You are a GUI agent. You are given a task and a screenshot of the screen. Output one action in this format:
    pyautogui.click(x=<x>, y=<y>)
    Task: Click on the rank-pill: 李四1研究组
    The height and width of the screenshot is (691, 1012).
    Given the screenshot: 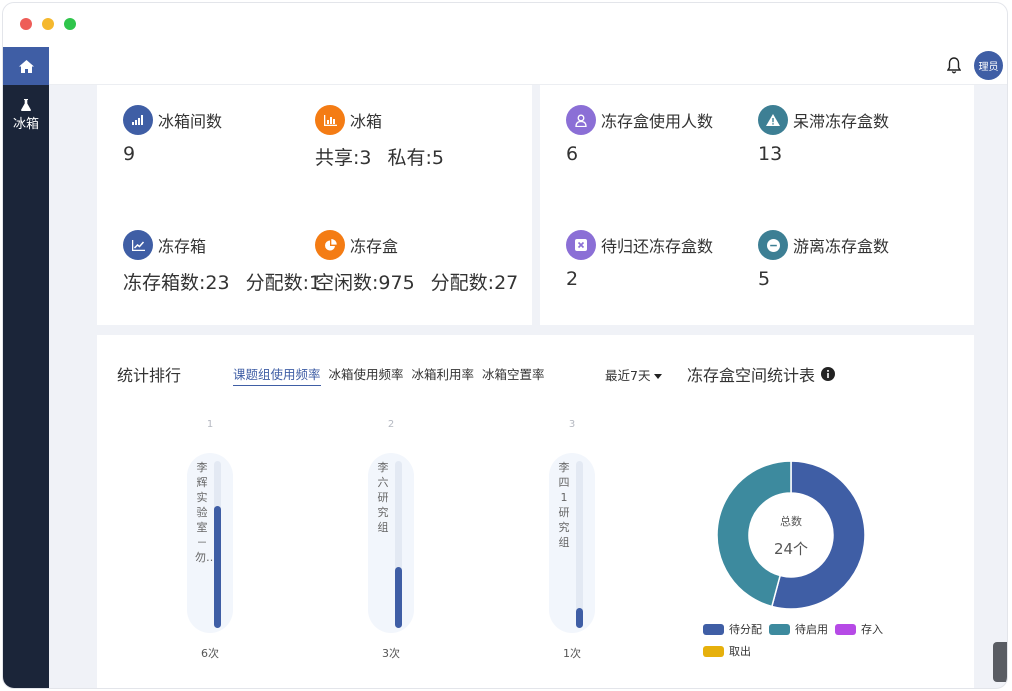 What is the action you would take?
    pyautogui.click(x=572, y=543)
    